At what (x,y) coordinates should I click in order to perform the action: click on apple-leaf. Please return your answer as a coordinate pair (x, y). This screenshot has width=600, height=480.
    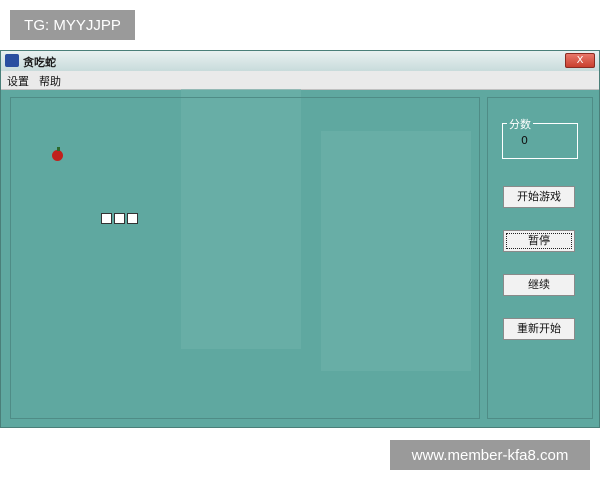
    Looking at the image, I should click on (58, 149).